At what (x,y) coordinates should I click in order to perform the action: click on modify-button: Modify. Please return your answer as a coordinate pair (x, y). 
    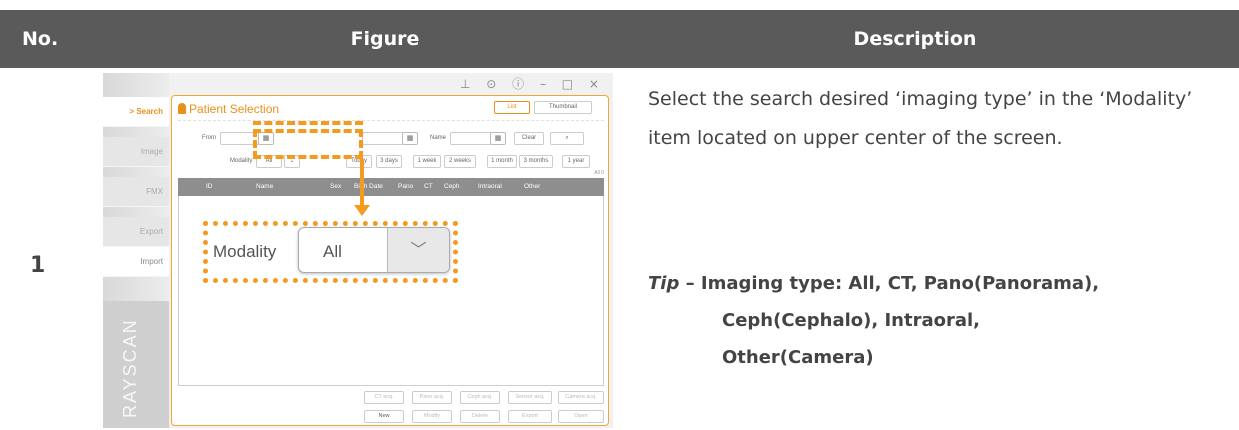
    Looking at the image, I should click on (432, 416).